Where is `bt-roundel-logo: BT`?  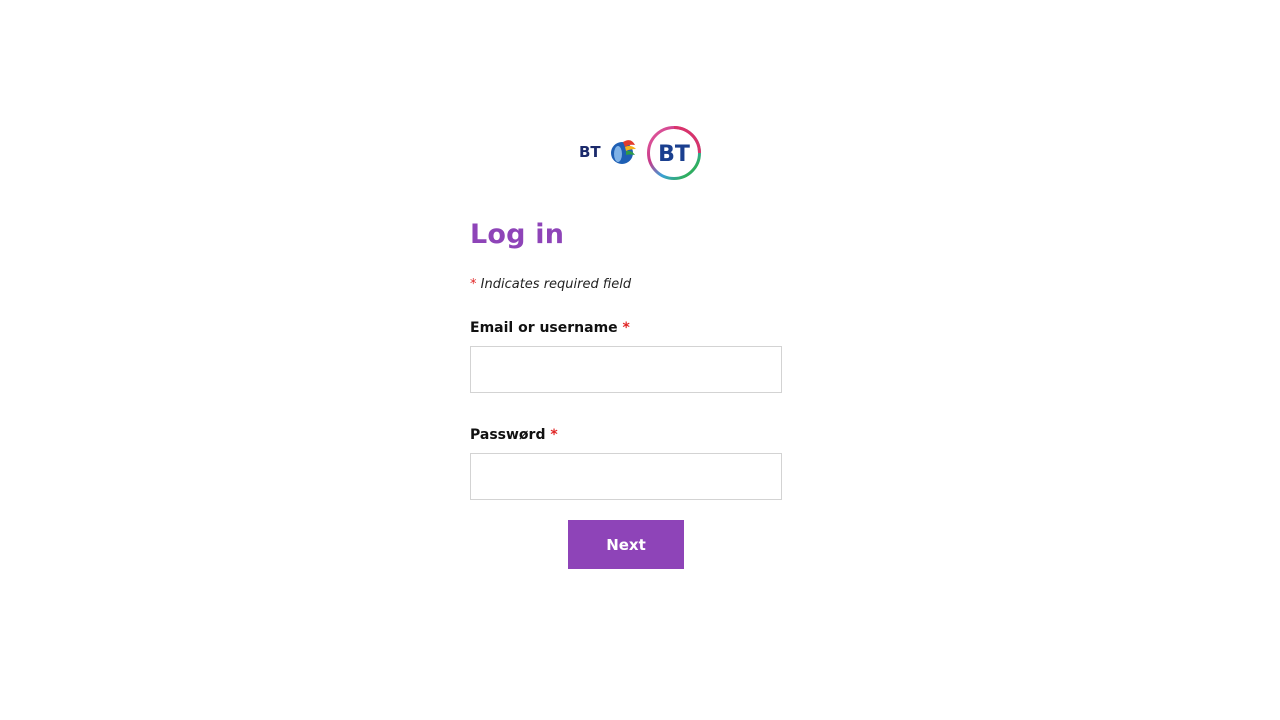 bt-roundel-logo: BT is located at coordinates (674, 153).